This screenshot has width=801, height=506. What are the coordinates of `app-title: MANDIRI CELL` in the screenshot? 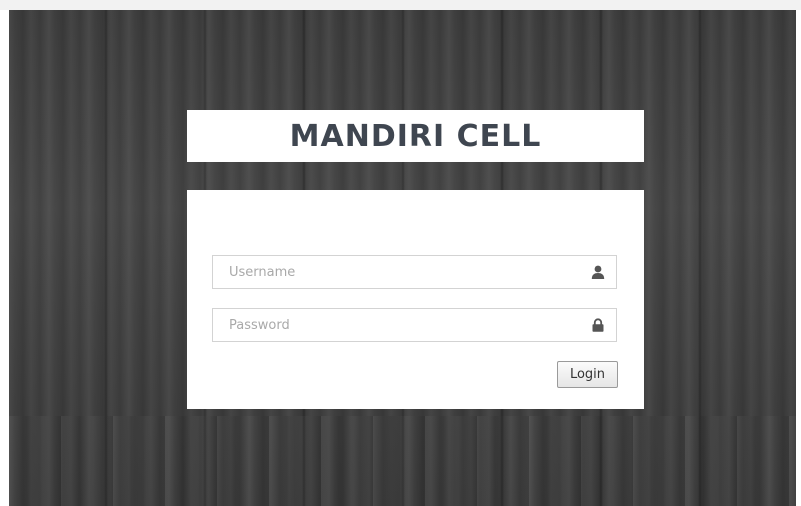 It's located at (415, 136).